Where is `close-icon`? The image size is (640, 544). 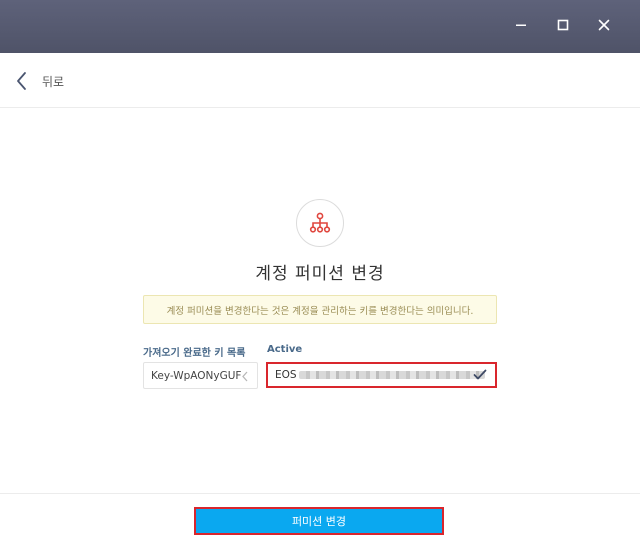 close-icon is located at coordinates (604, 25).